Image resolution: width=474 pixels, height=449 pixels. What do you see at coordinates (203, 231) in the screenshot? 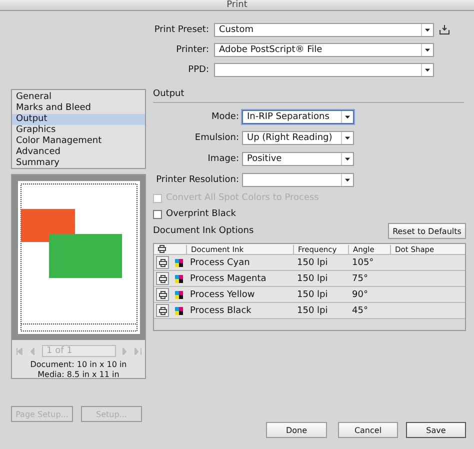
I see `section-heading: Document Ink Options` at bounding box center [203, 231].